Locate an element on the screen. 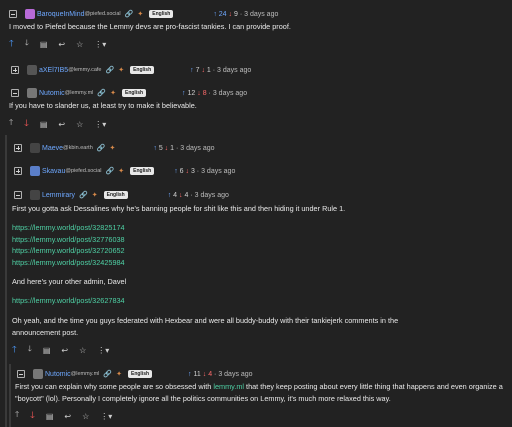  comment-paragraph: And here's your other admin, Davel is located at coordinates (69, 281).